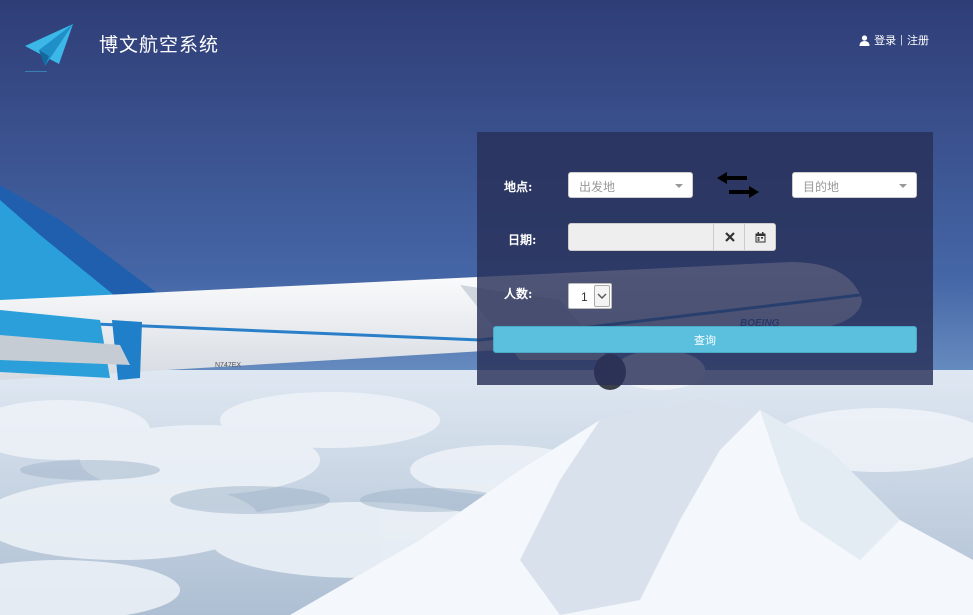 Image resolution: width=973 pixels, height=615 pixels. Describe the element at coordinates (518, 187) in the screenshot. I see `location-label: 地点:` at that location.